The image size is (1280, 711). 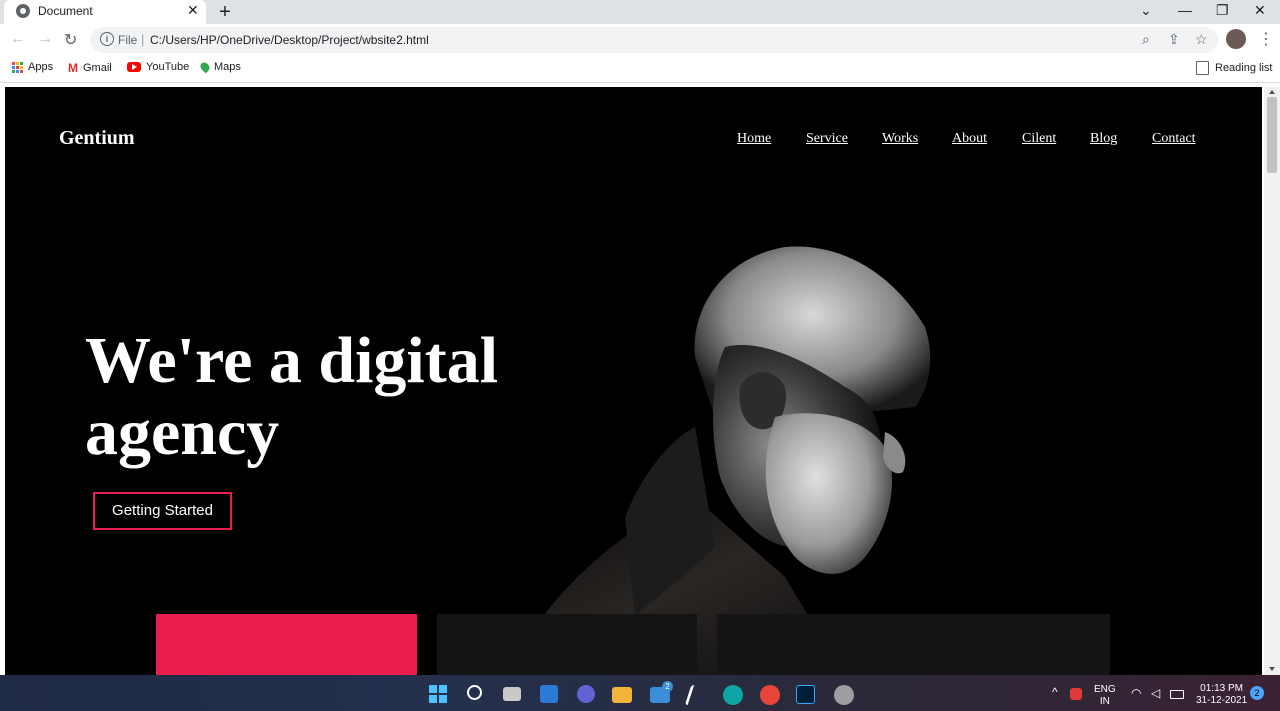 What do you see at coordinates (162, 511) in the screenshot?
I see `getting-started-button: Getting Started` at bounding box center [162, 511].